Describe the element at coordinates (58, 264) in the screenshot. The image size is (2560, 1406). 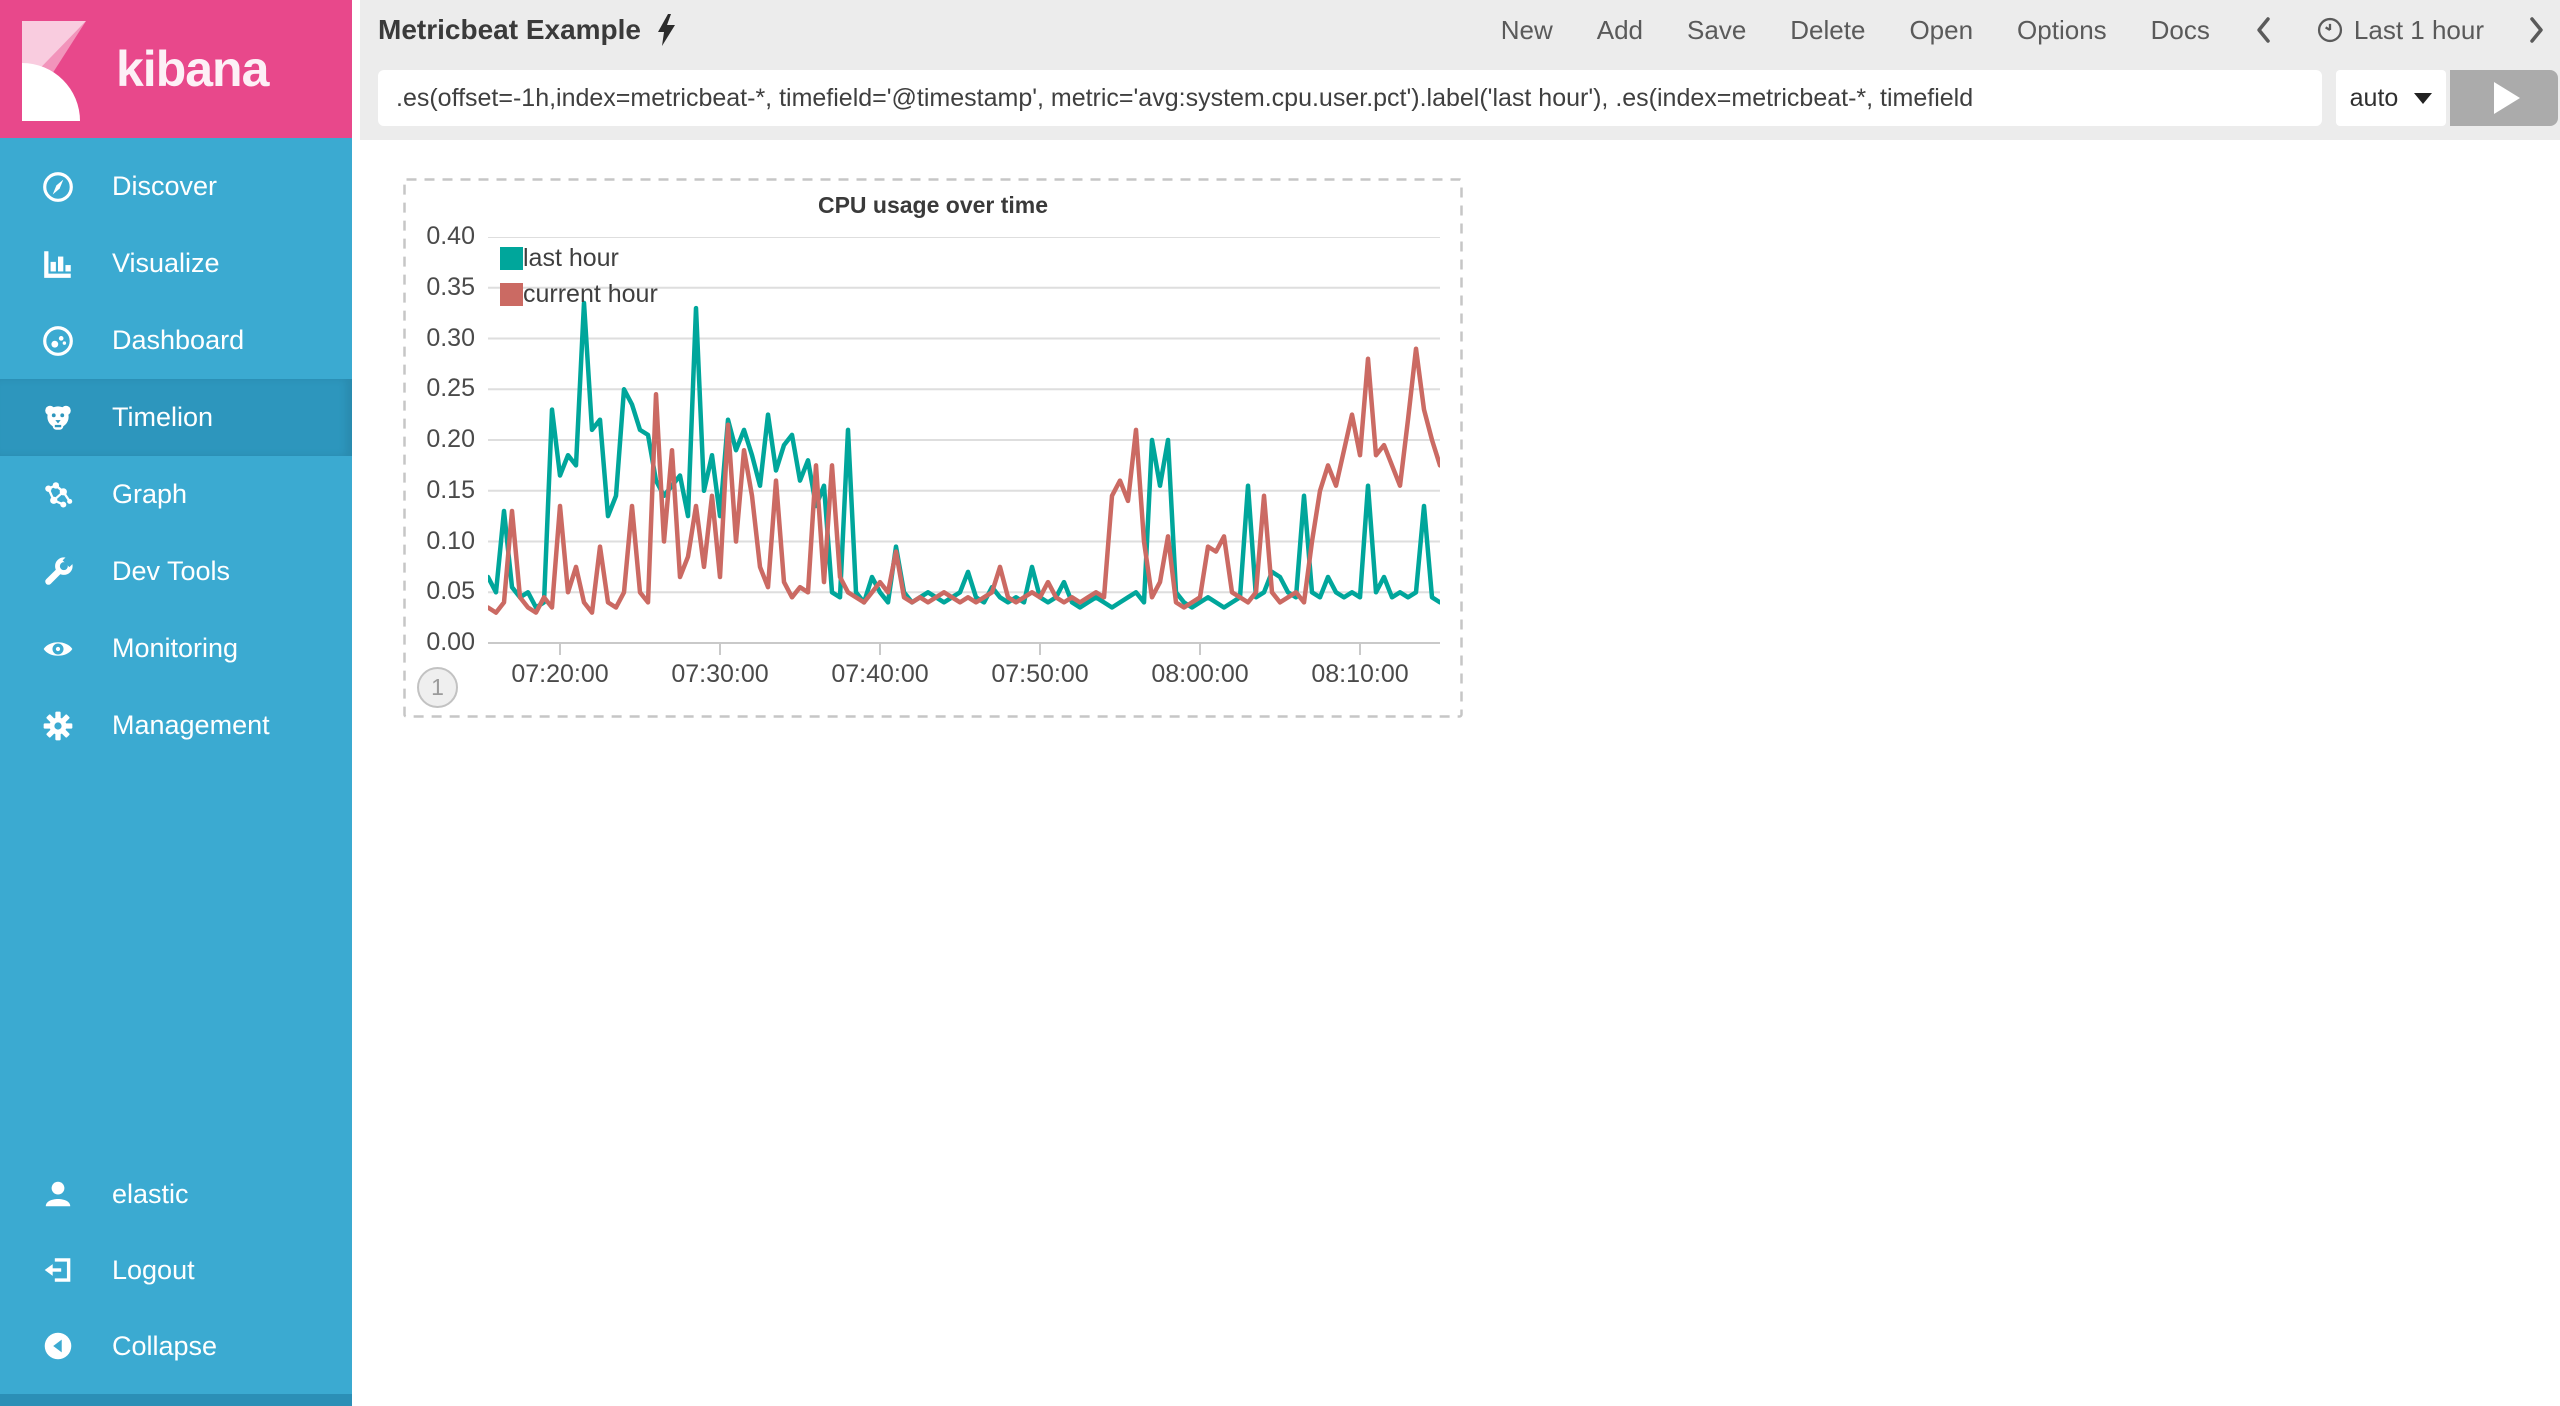
I see `bar-chart-icon` at that location.